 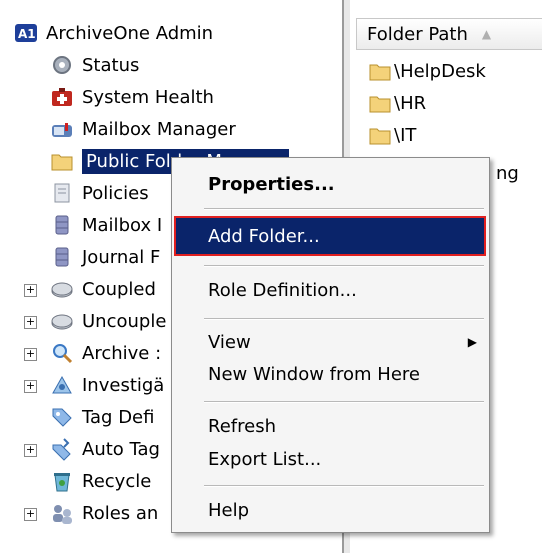 I want to click on tree-item-roles: Roles an, so click(x=104, y=513).